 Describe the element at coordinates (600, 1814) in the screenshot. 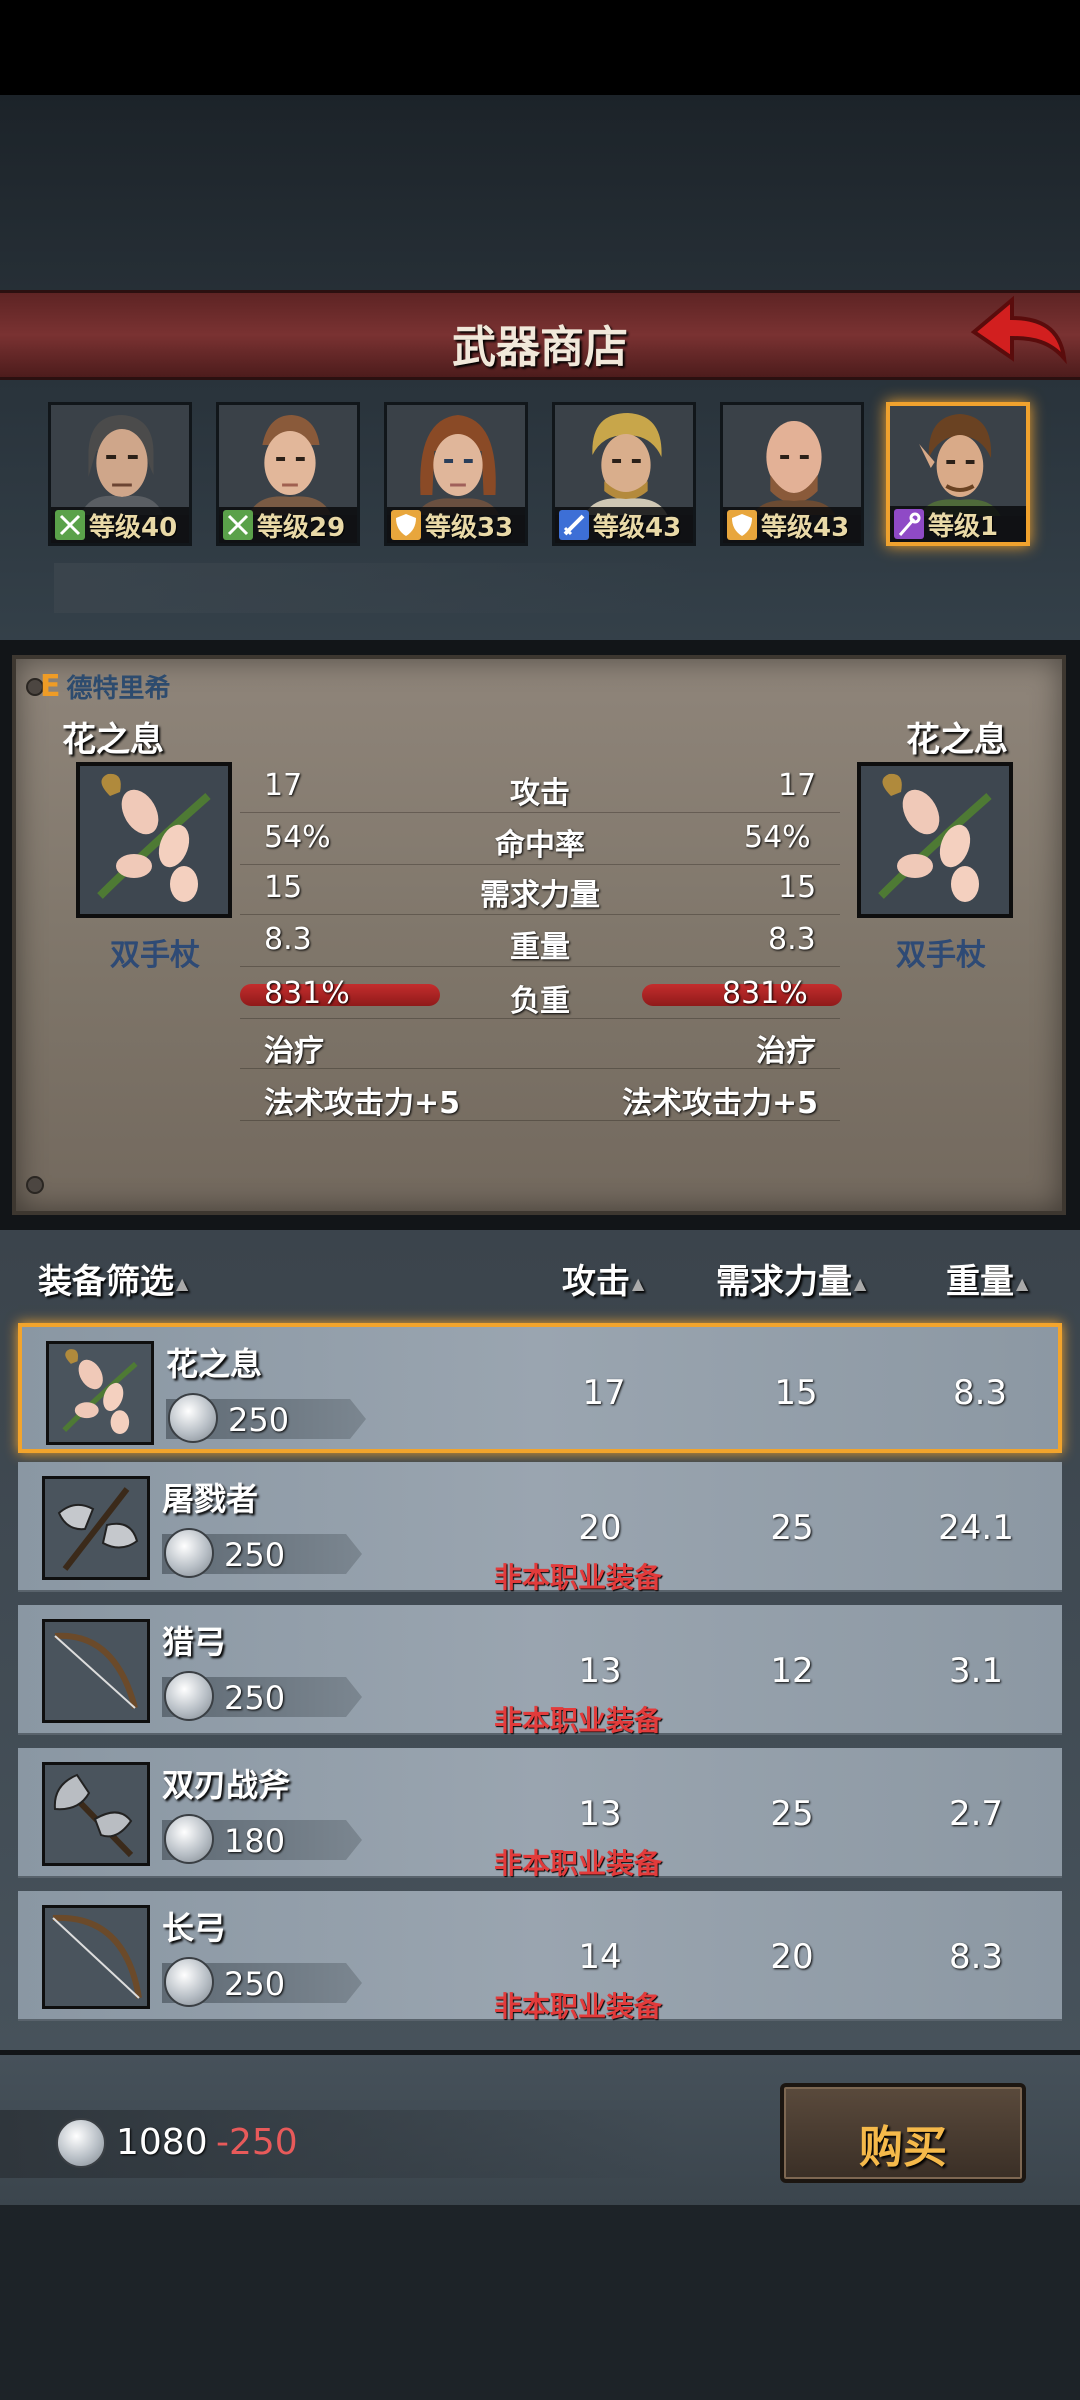

I see `item-attack: 13` at that location.